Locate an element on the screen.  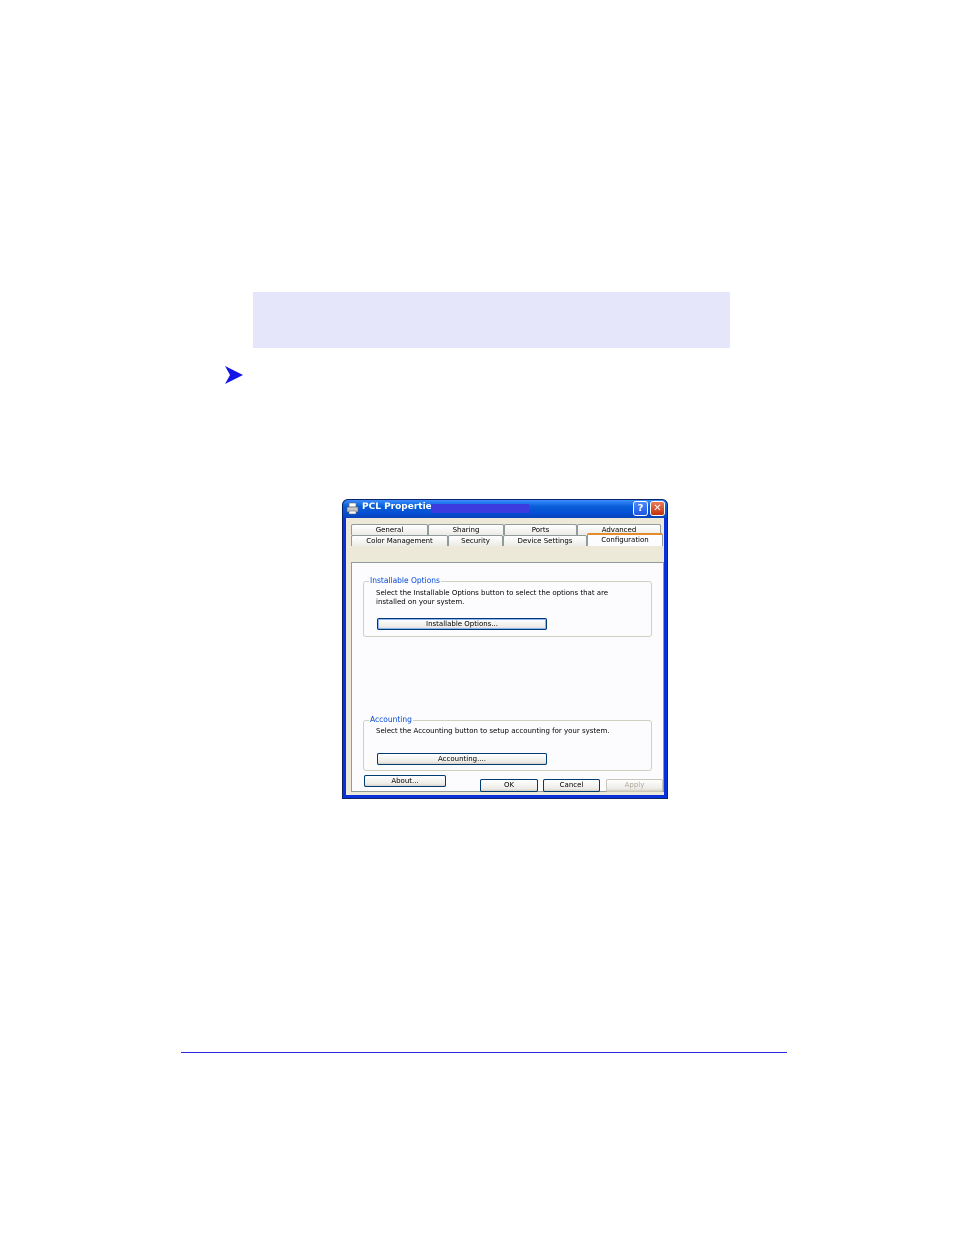
tab-color-management: Color Management is located at coordinates (399, 540).